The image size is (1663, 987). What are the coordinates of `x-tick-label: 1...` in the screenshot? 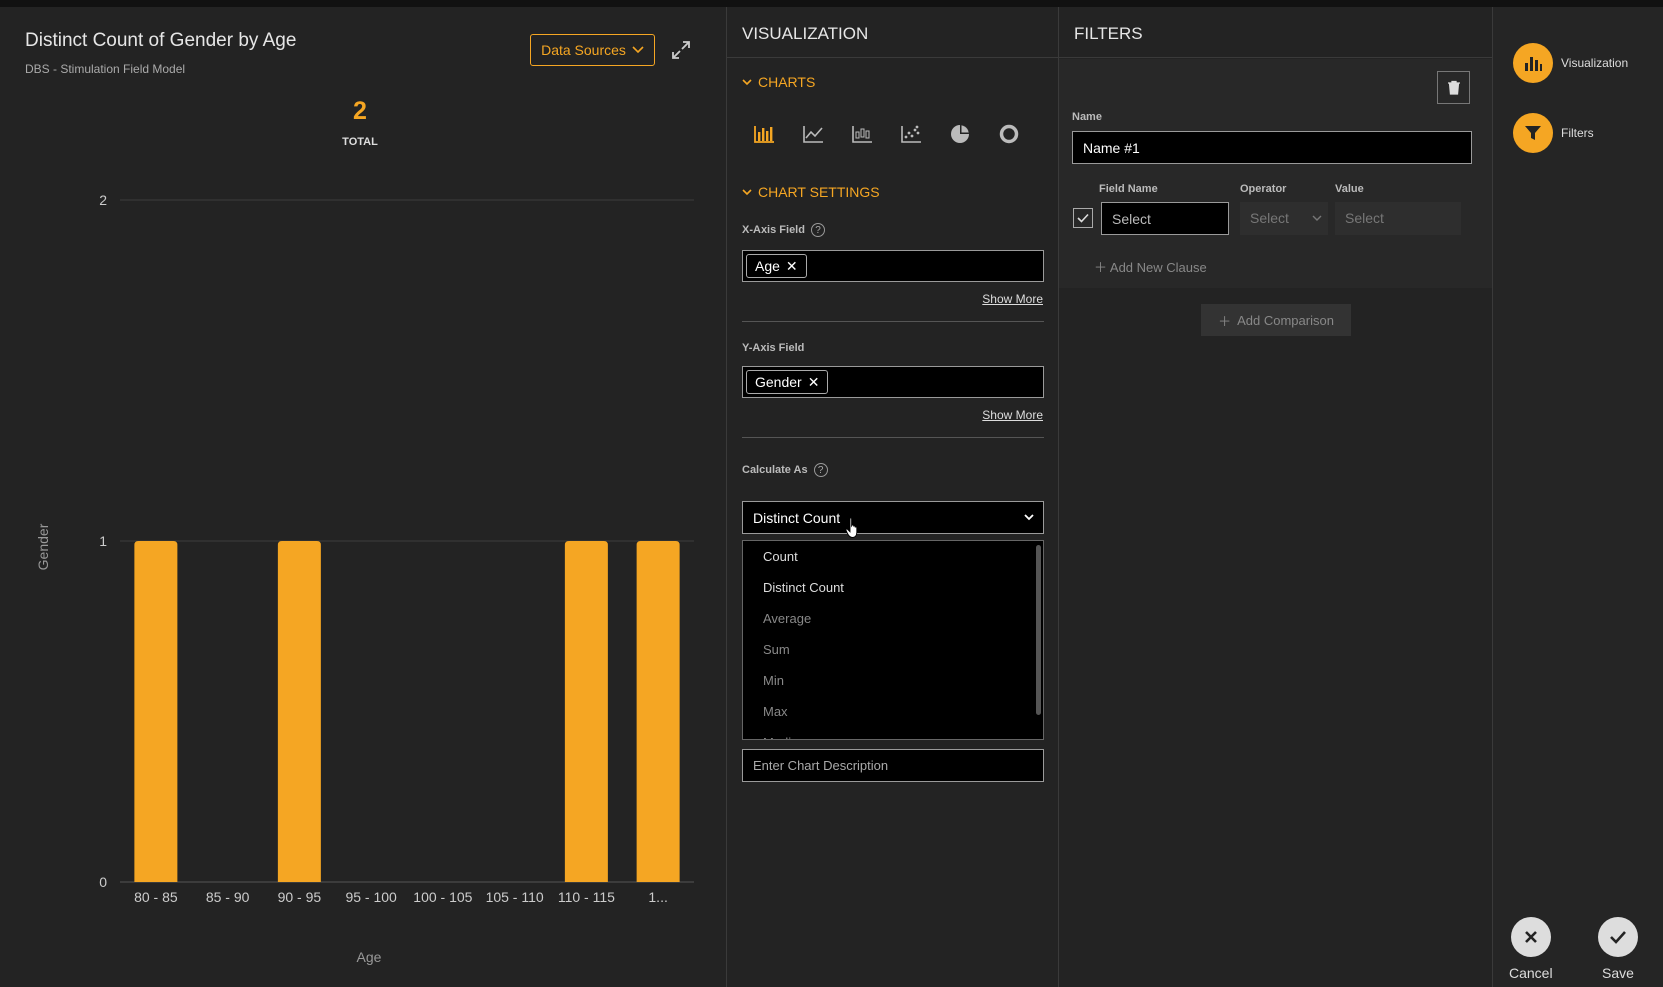 It's located at (657, 897).